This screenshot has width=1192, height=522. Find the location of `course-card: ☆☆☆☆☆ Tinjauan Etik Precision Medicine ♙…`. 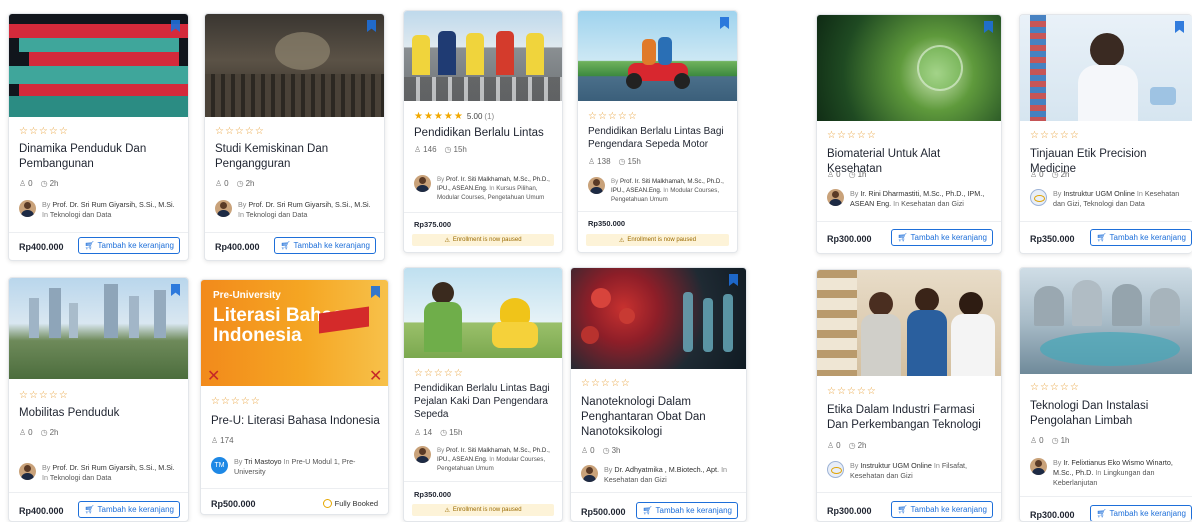

course-card: ☆☆☆☆☆ Tinjauan Etik Precision Medicine ♙… is located at coordinates (1105, 134).